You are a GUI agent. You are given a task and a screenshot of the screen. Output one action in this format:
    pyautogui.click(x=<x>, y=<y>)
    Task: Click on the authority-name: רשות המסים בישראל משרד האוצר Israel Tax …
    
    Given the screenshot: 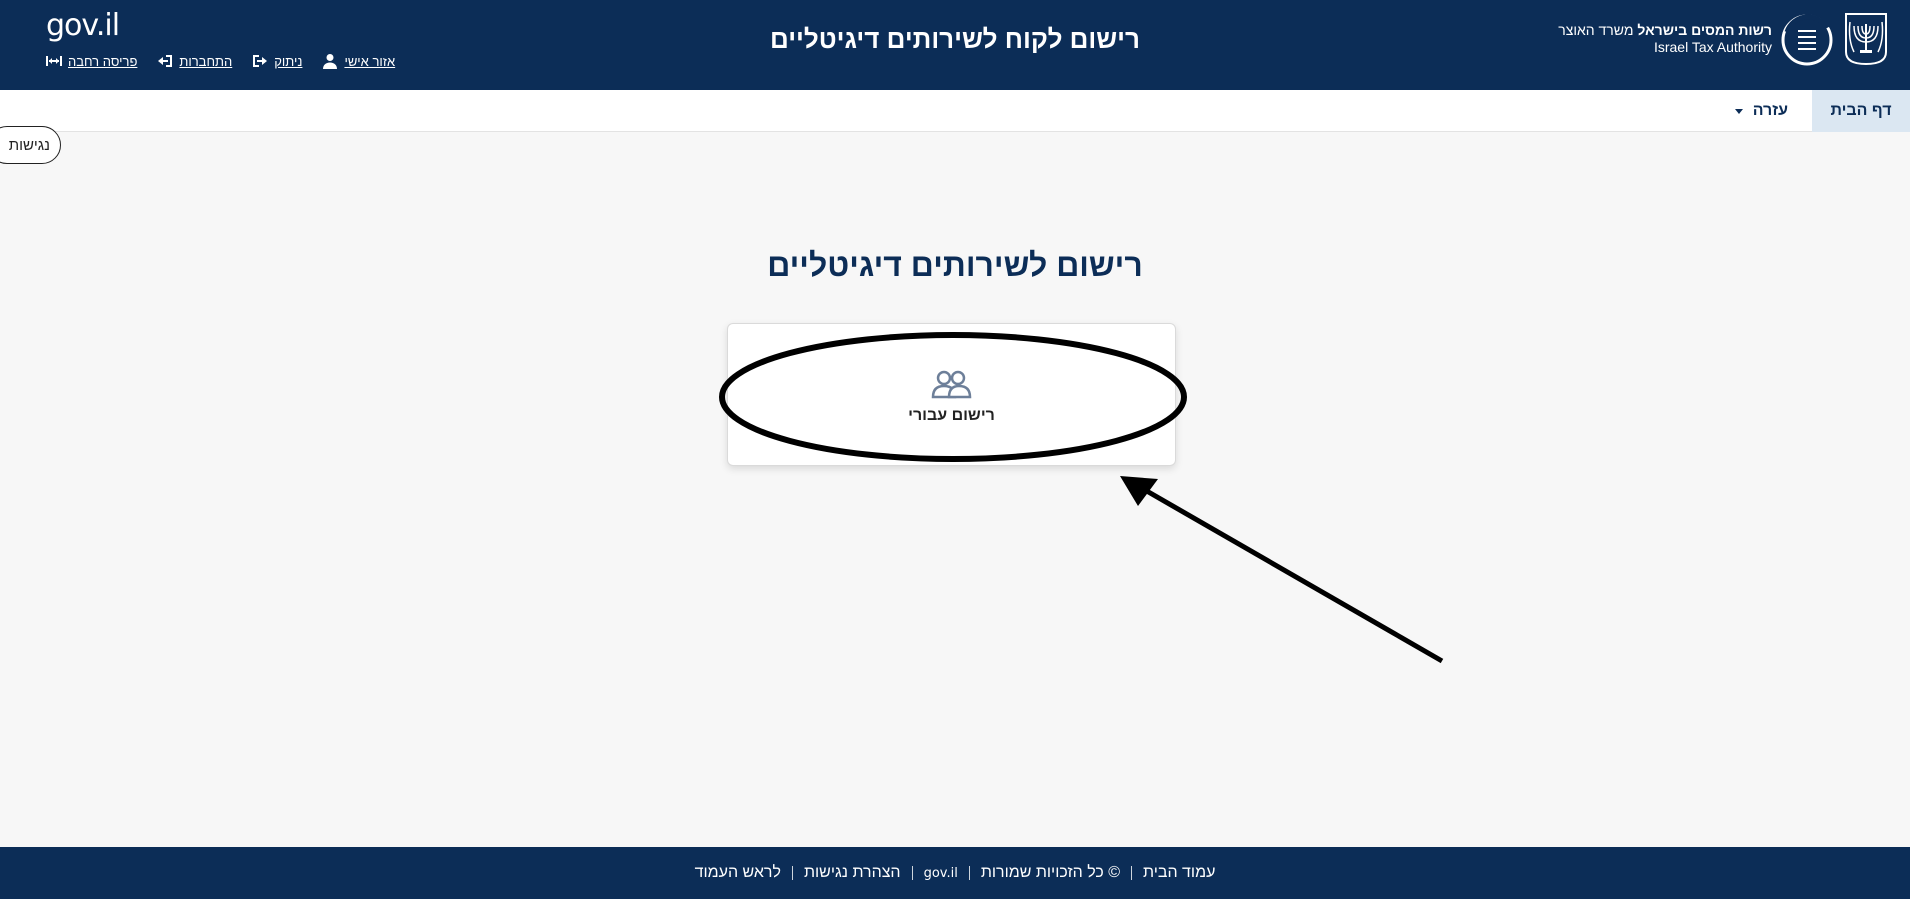 What is the action you would take?
    pyautogui.click(x=1665, y=39)
    